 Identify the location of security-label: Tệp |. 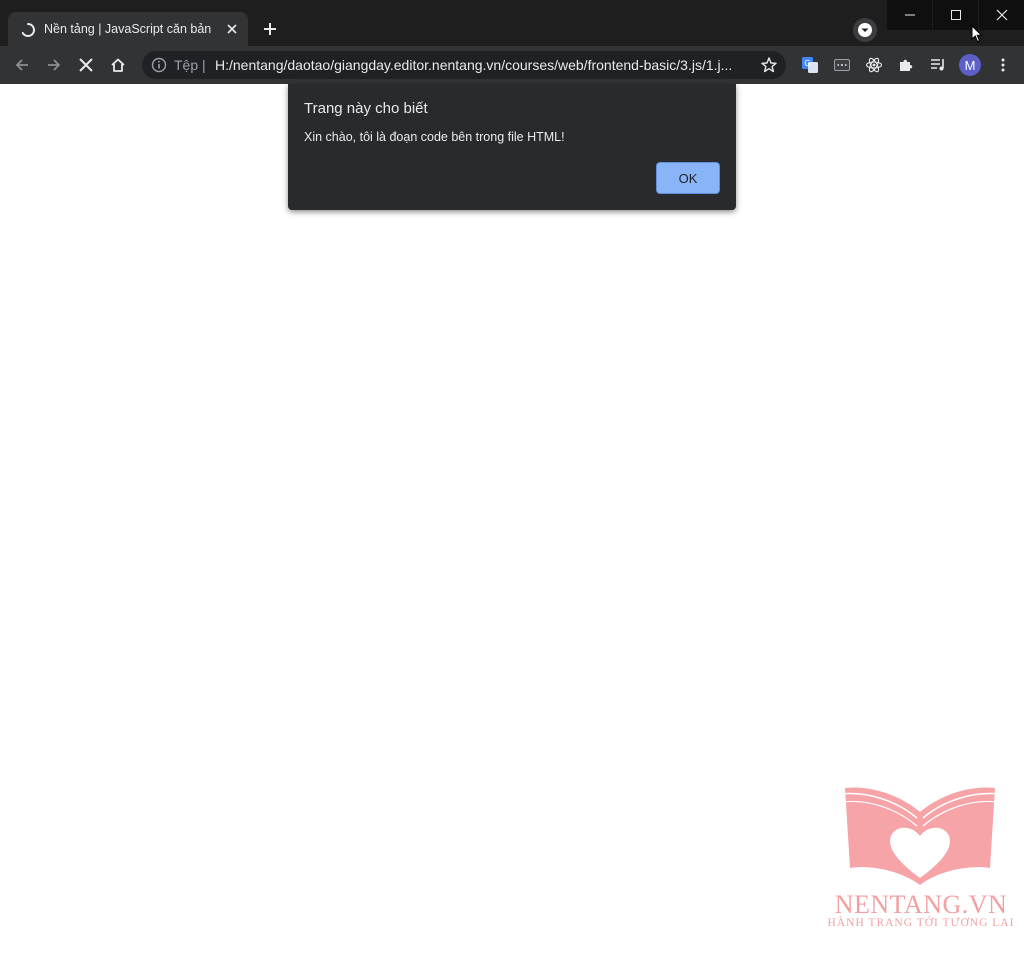
(190, 65).